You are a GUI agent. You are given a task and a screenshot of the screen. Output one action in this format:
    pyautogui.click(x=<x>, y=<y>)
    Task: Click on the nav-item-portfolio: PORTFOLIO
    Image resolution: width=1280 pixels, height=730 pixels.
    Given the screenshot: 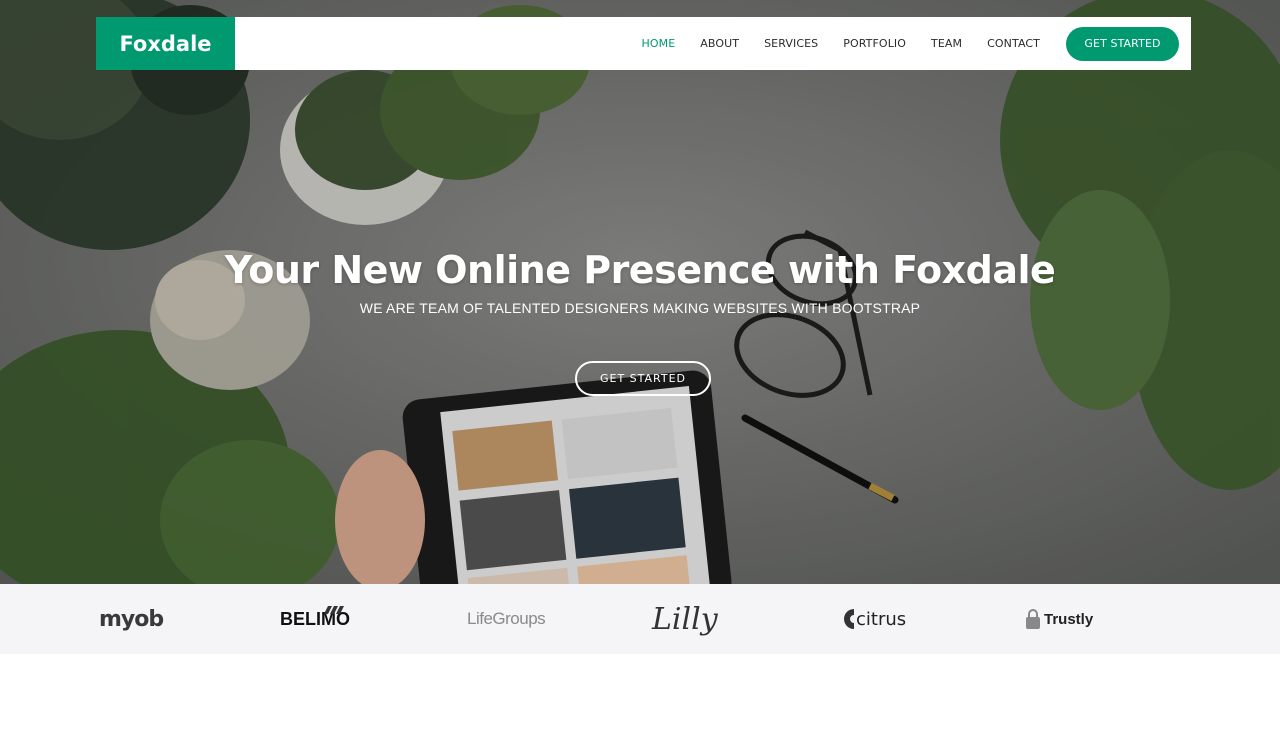 What is the action you would take?
    pyautogui.click(x=874, y=43)
    